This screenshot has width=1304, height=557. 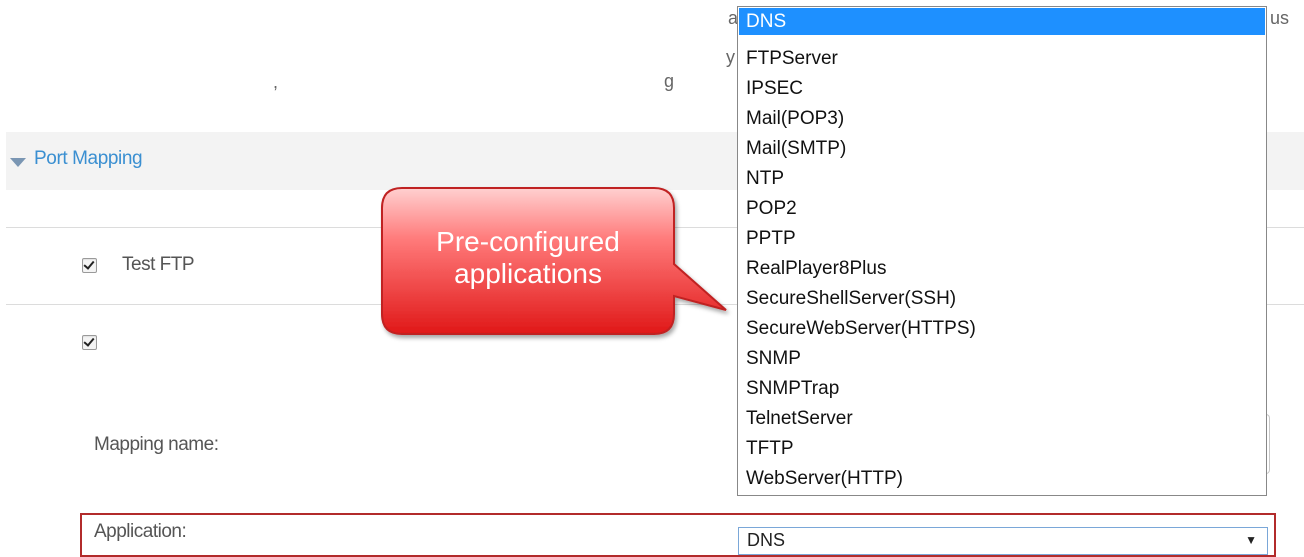 What do you see at coordinates (1002, 448) in the screenshot?
I see `dropdown-option-tftp: TFTP` at bounding box center [1002, 448].